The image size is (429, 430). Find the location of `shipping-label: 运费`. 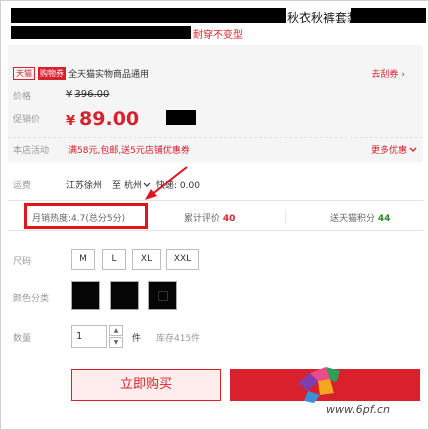

shipping-label: 运费 is located at coordinates (22, 186).